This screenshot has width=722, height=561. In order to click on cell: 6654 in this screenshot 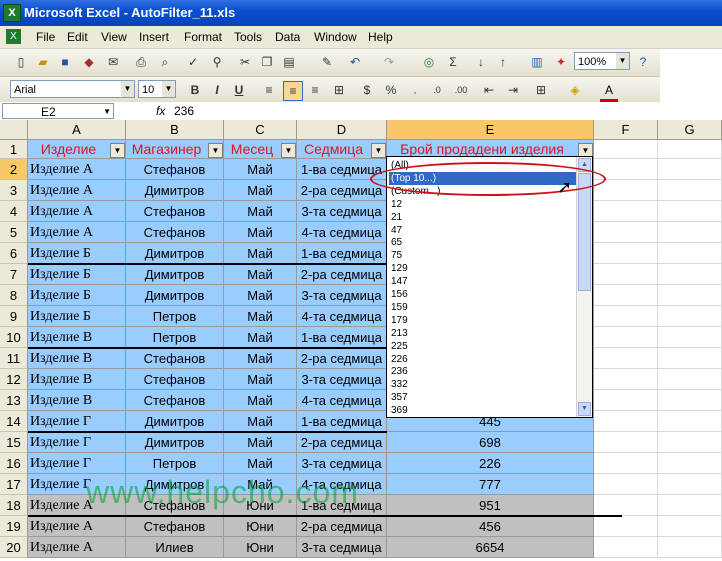, I will do `click(490, 547)`.